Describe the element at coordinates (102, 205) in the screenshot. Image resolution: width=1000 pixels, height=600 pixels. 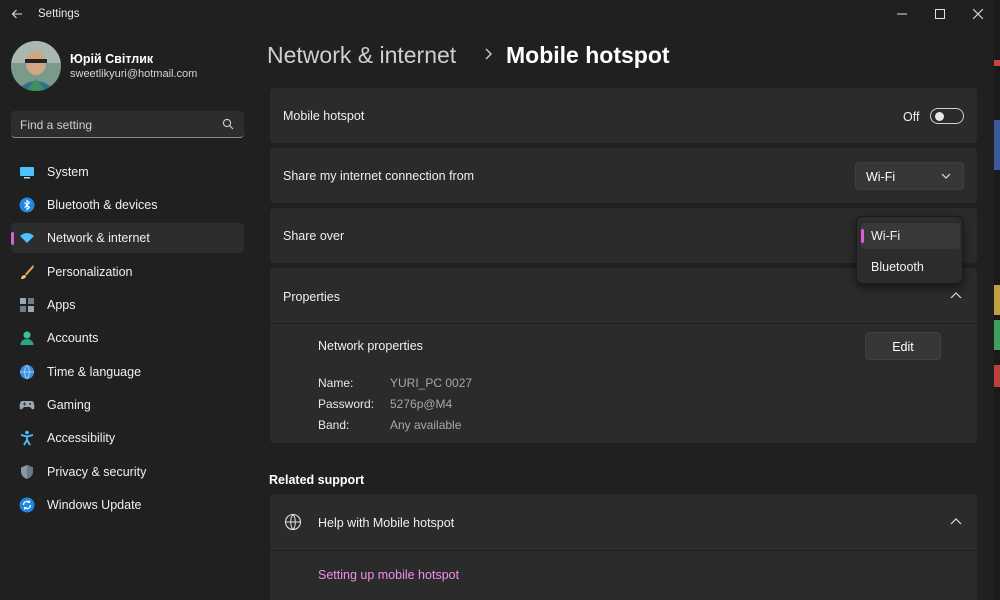
I see `sidebar-item-label: Bluetooth & devices` at that location.